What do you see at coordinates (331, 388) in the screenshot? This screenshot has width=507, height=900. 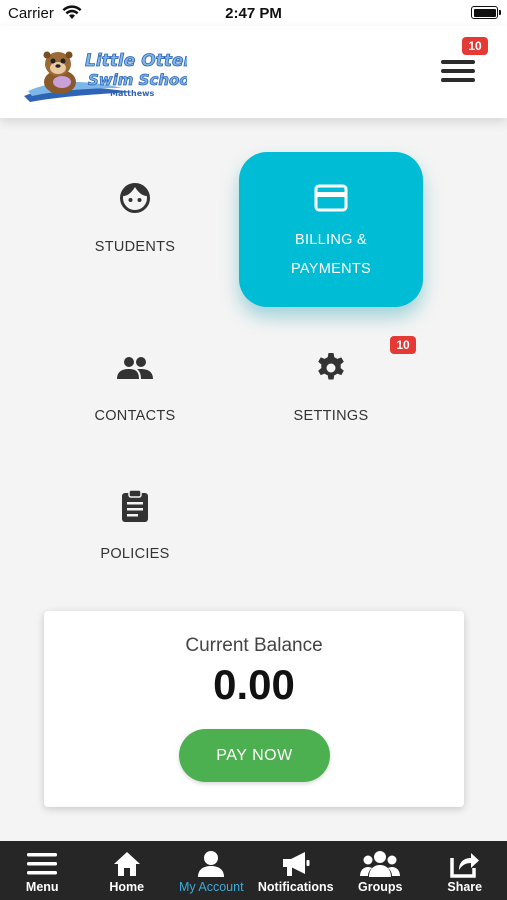 I see `settings-tile: SETTINGS 10` at bounding box center [331, 388].